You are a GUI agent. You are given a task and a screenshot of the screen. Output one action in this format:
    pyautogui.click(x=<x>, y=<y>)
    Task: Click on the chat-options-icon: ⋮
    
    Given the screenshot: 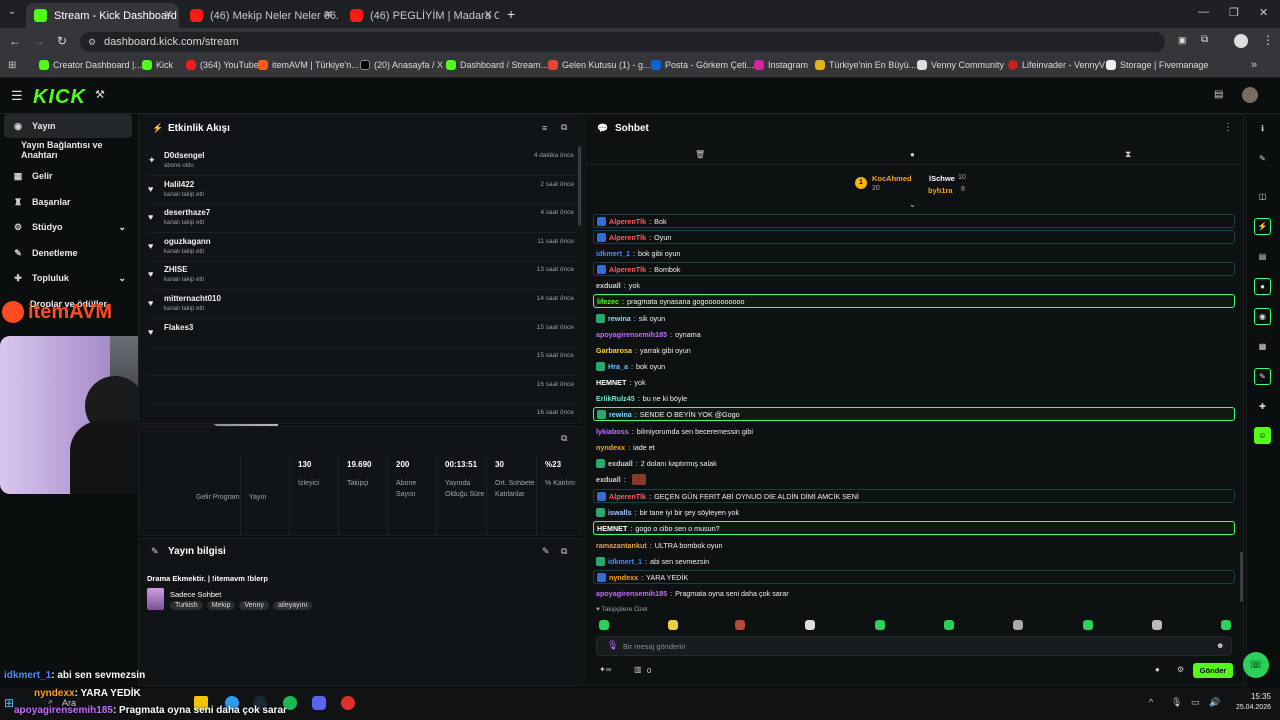 What is the action you would take?
    pyautogui.click(x=1228, y=127)
    